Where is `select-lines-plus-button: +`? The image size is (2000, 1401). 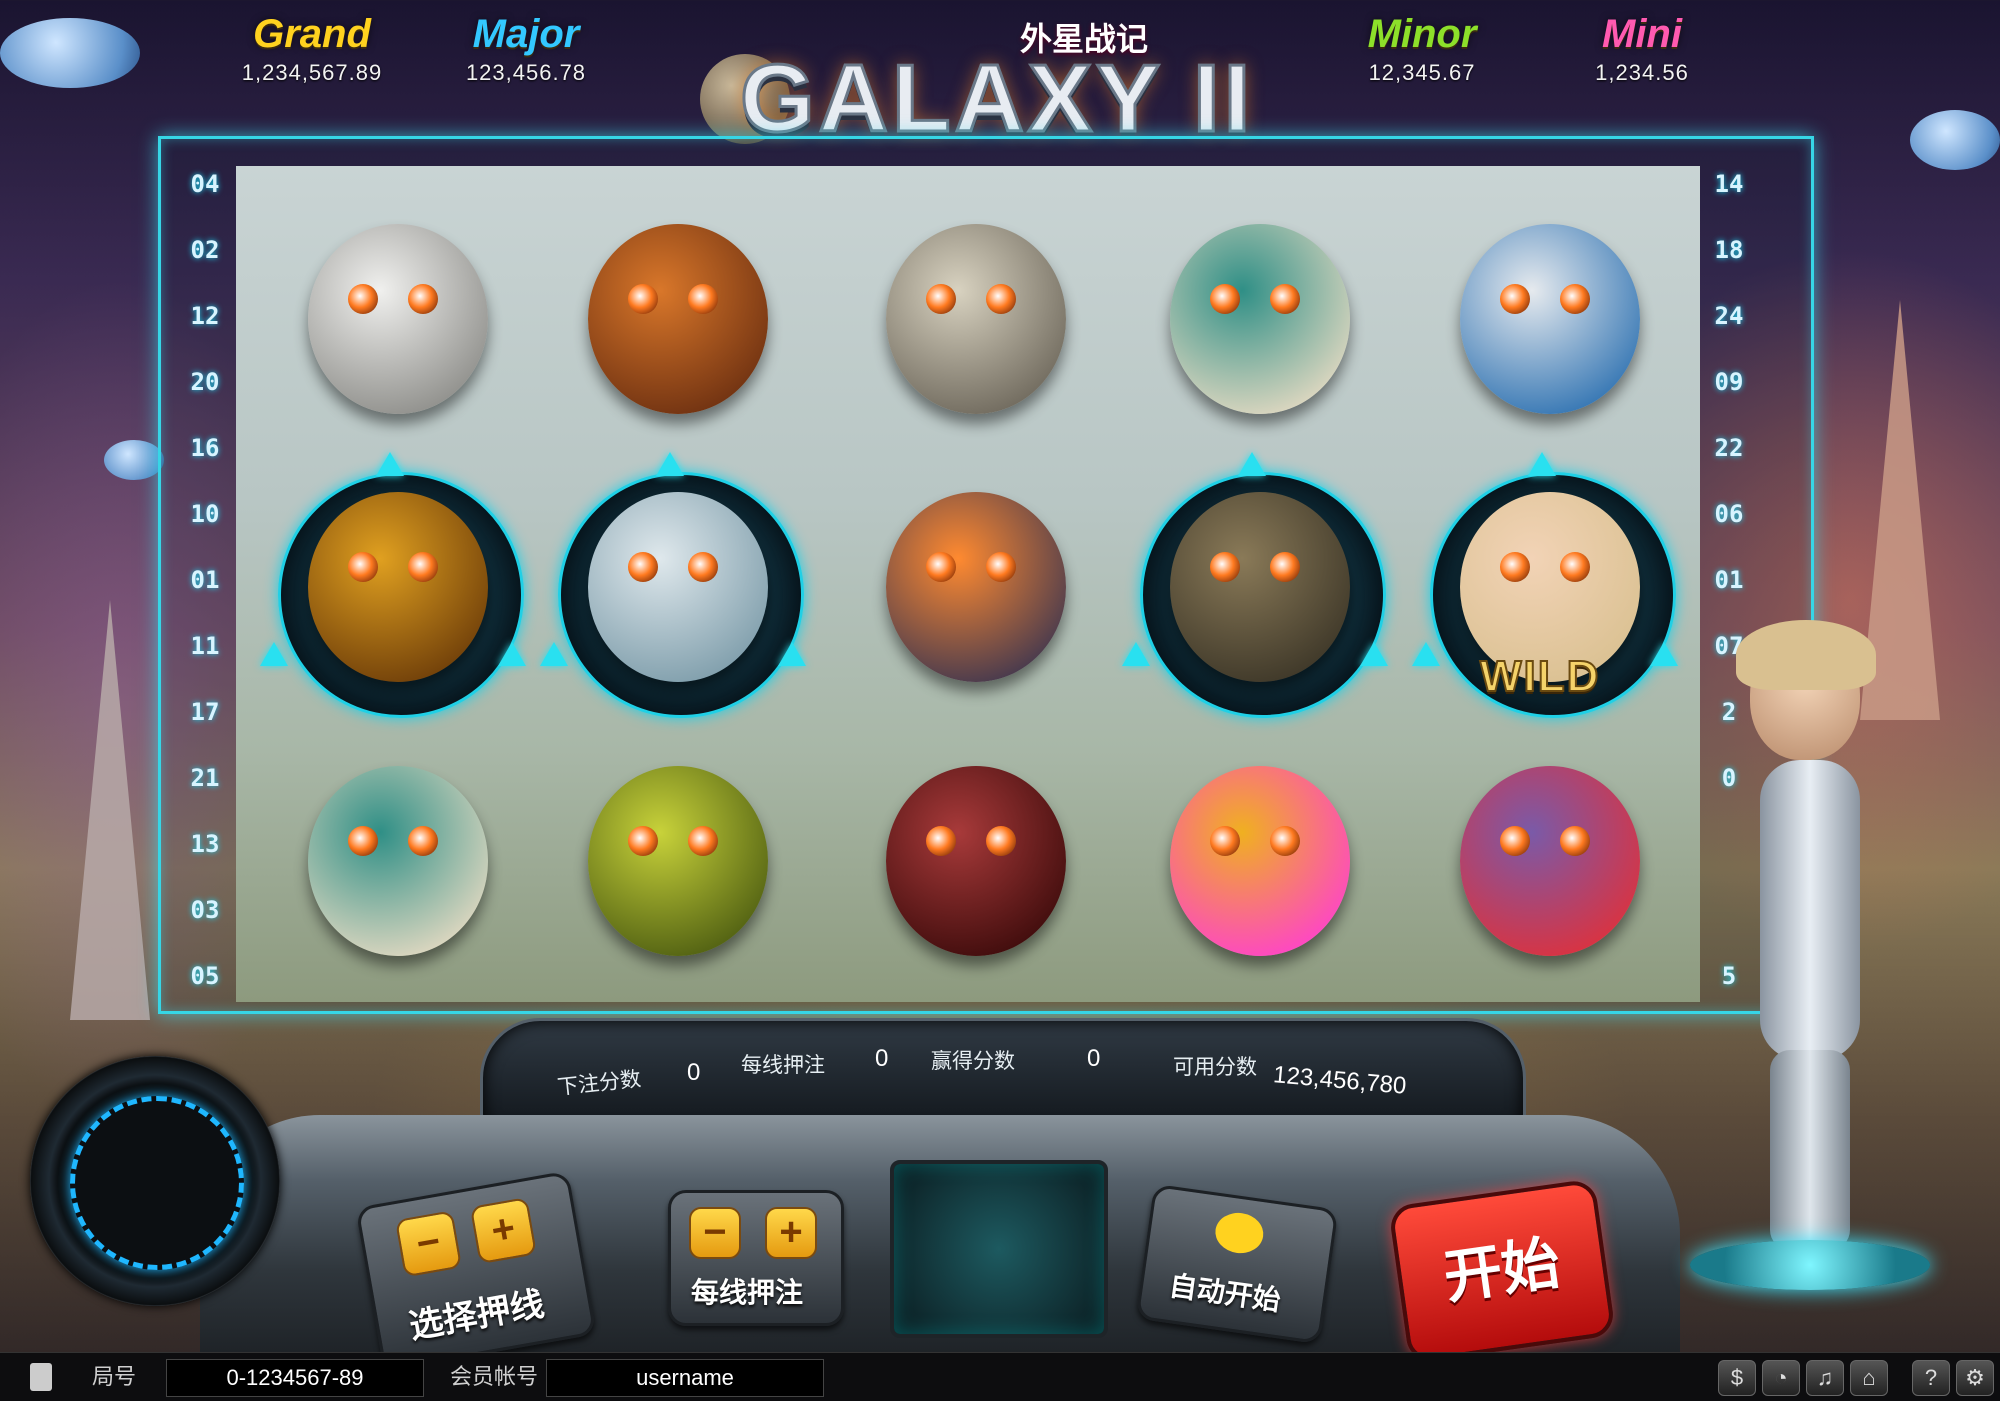 select-lines-plus-button: + is located at coordinates (503, 1231).